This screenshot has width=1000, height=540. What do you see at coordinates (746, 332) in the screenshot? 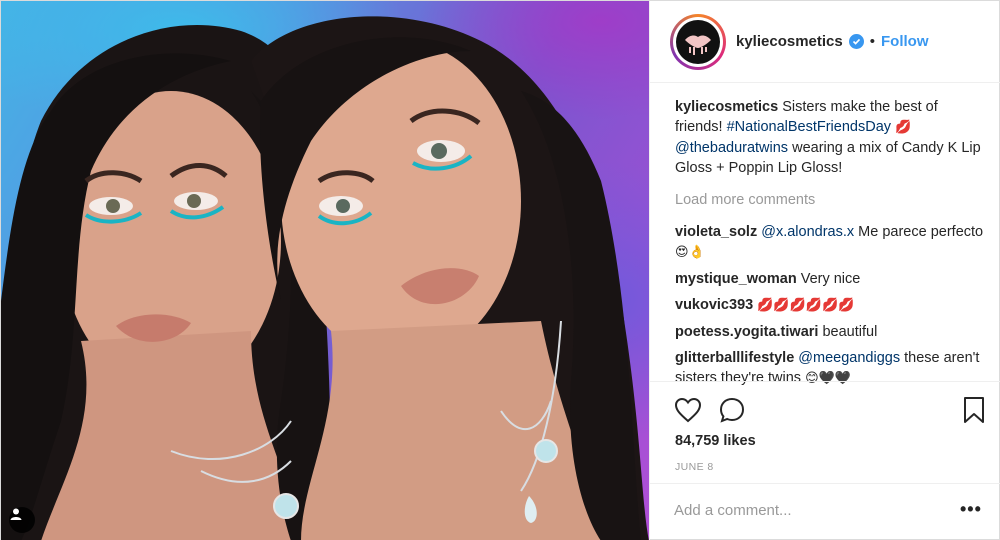
I see `comment-username: poetess.yogita.tiwari` at bounding box center [746, 332].